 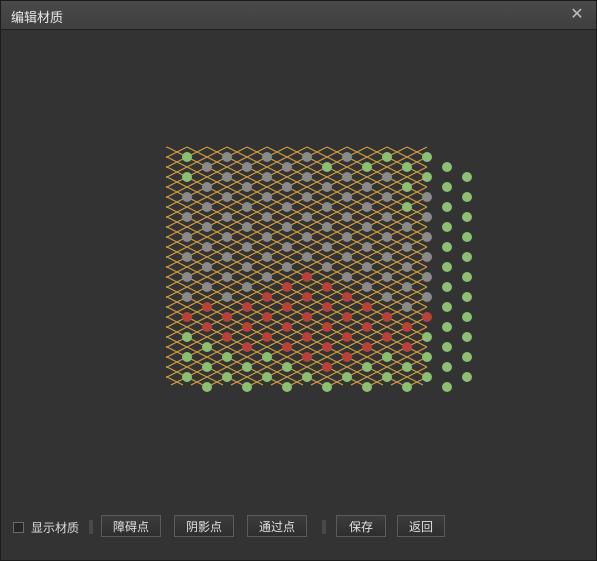 I want to click on close-icon: ✕, so click(x=577, y=14).